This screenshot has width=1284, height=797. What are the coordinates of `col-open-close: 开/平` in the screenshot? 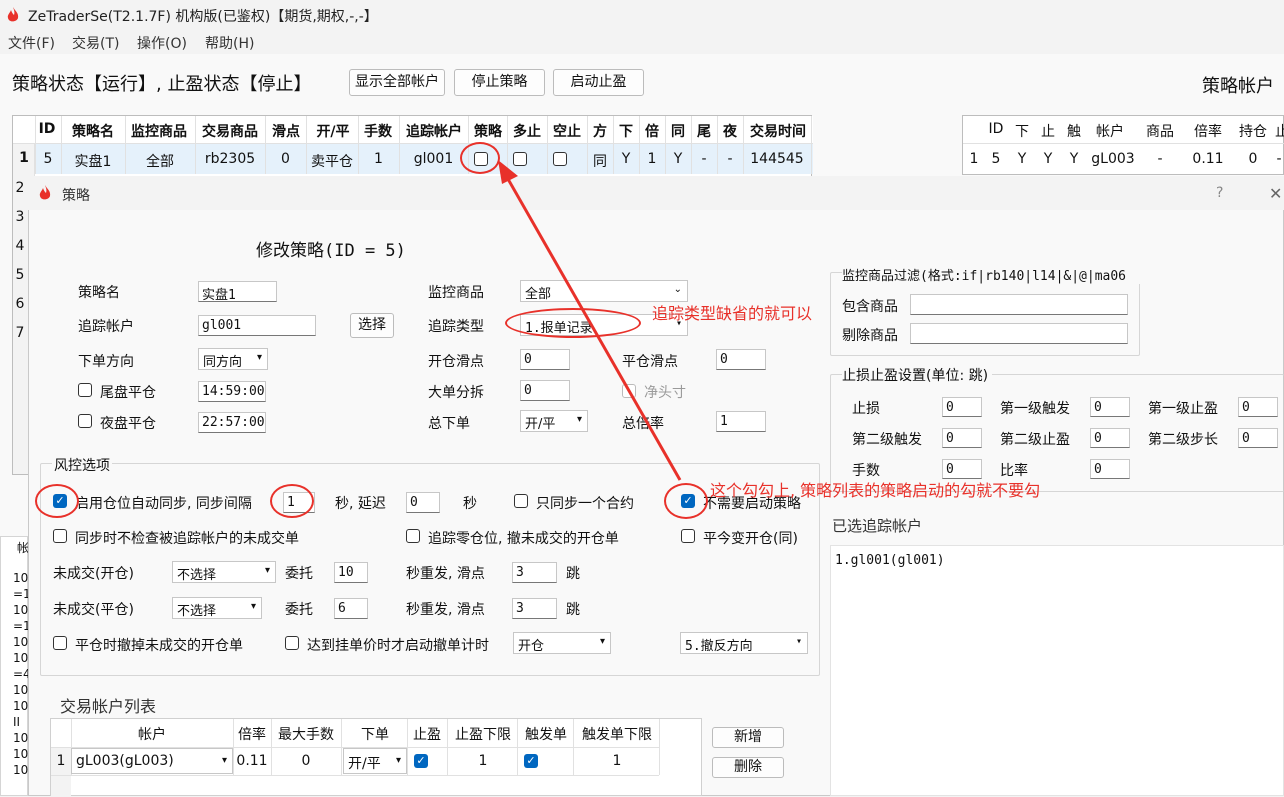 It's located at (333, 131).